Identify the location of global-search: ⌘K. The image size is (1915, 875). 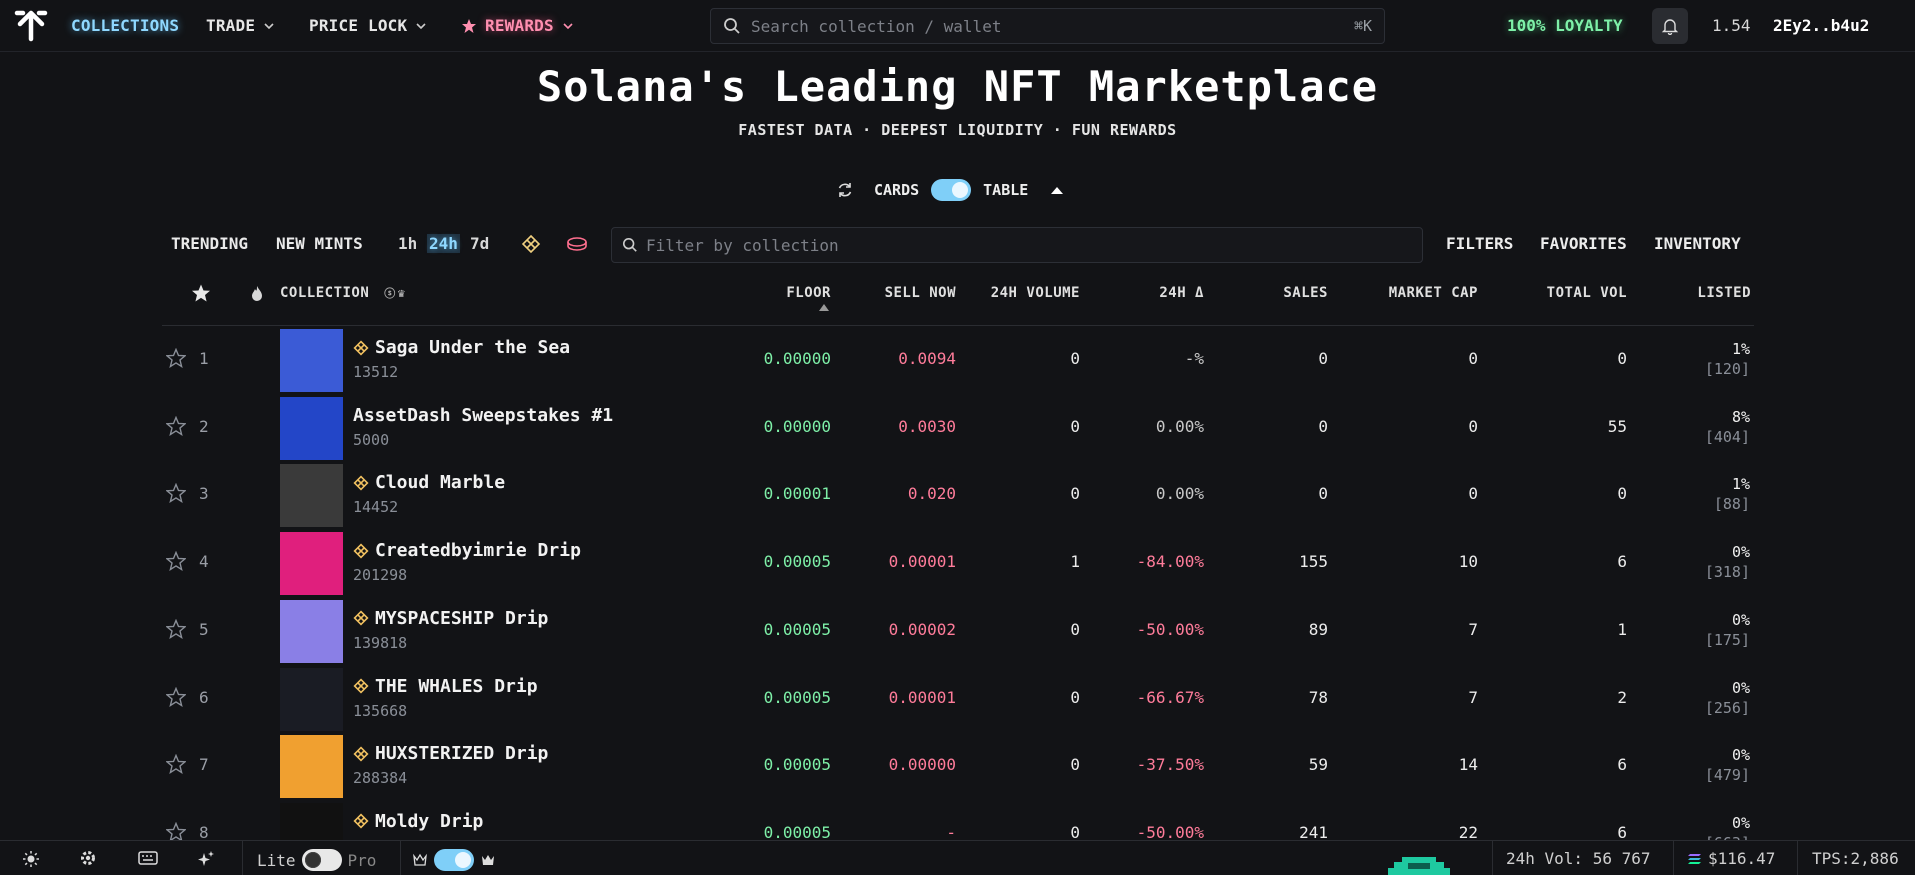
(1047, 26).